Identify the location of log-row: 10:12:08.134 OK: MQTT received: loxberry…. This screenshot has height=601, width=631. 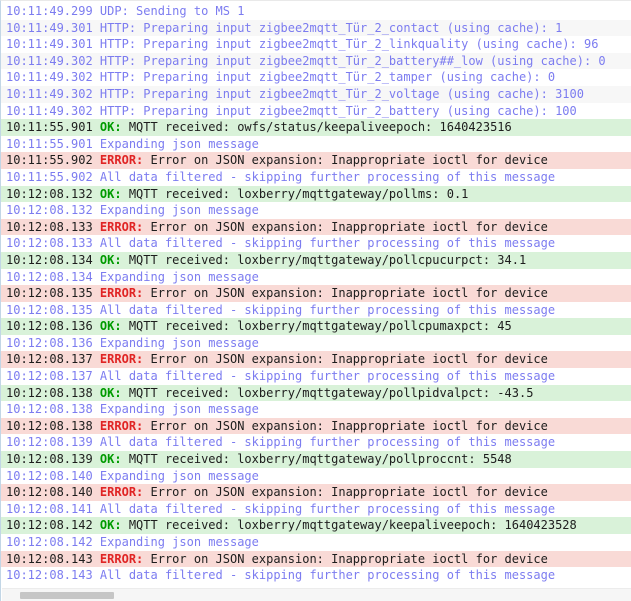
(316, 260).